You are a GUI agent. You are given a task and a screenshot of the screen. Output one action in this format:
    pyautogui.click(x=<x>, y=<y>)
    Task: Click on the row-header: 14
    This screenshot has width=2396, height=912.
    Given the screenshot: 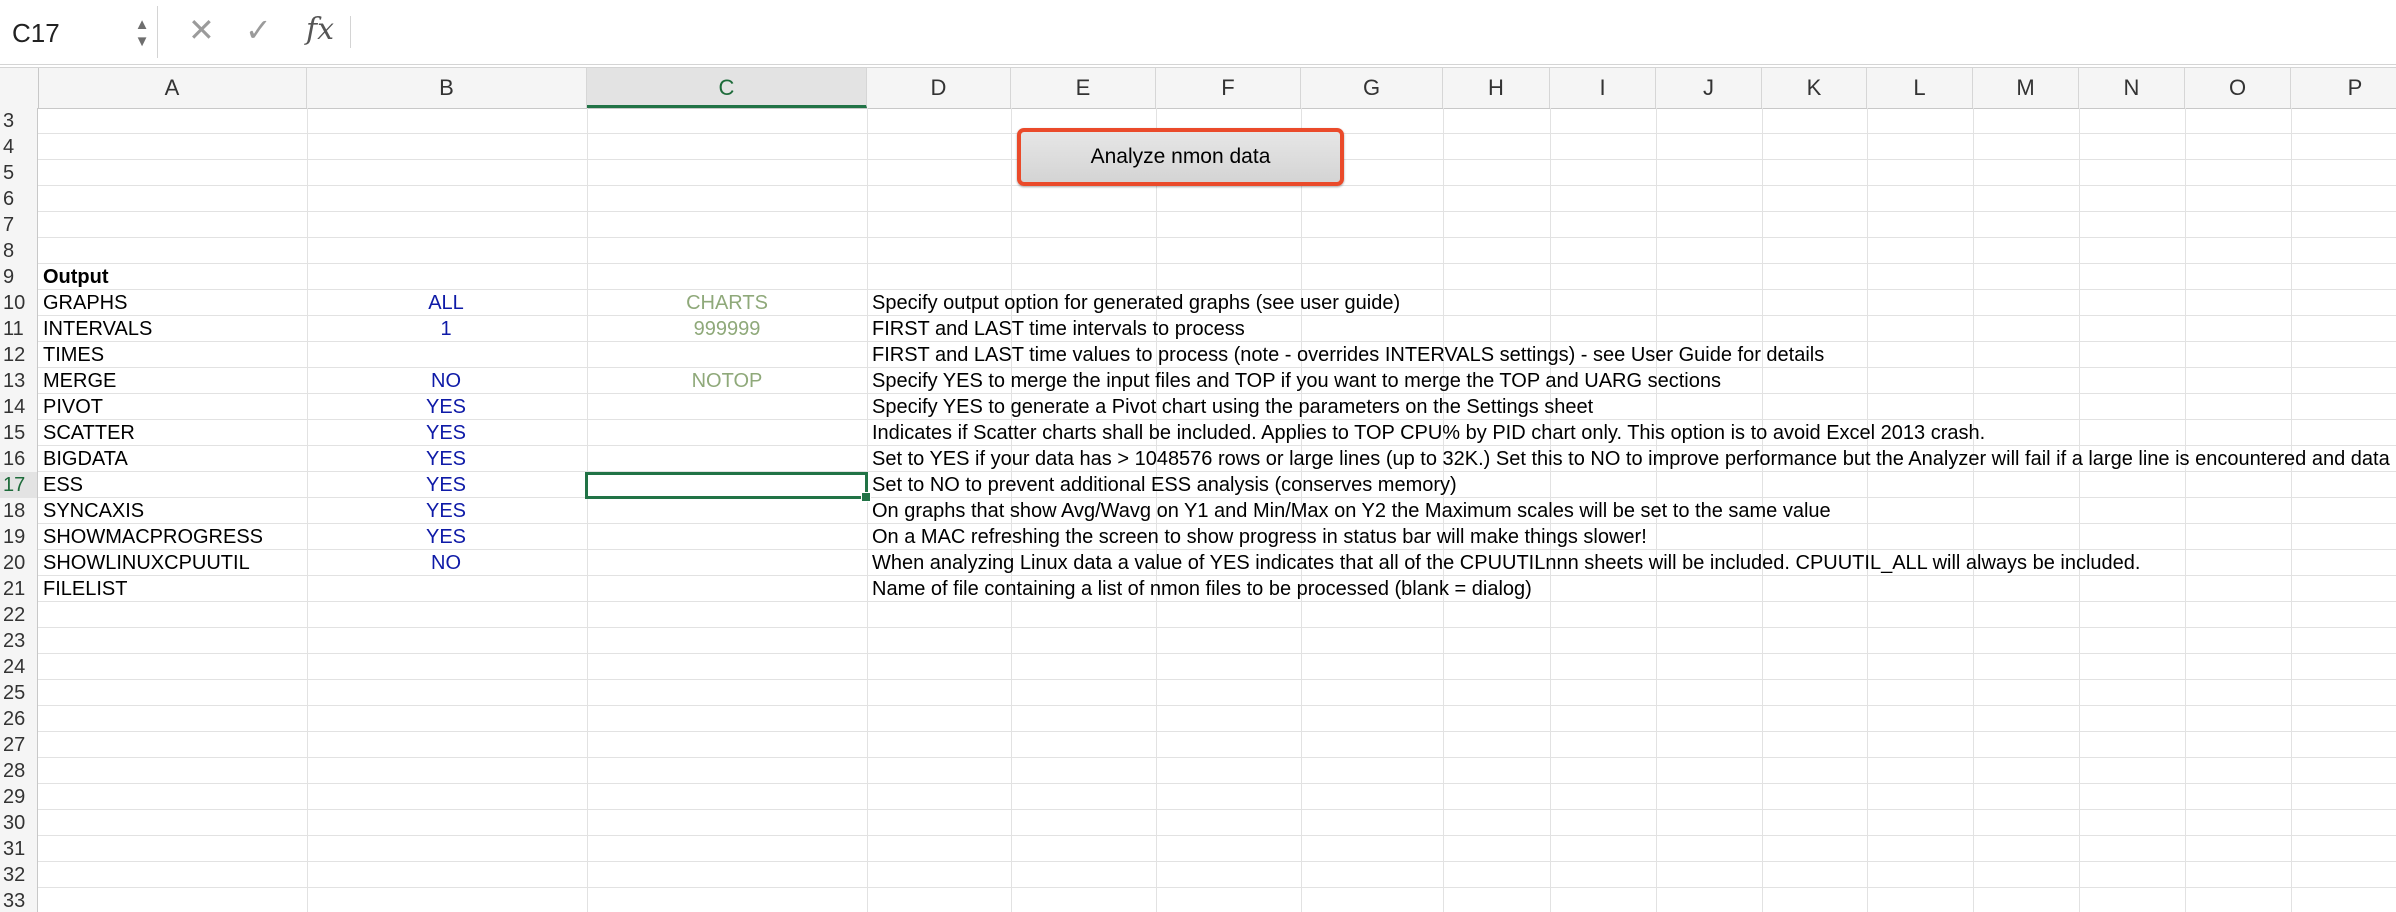 What is the action you would take?
    pyautogui.click(x=19, y=407)
    